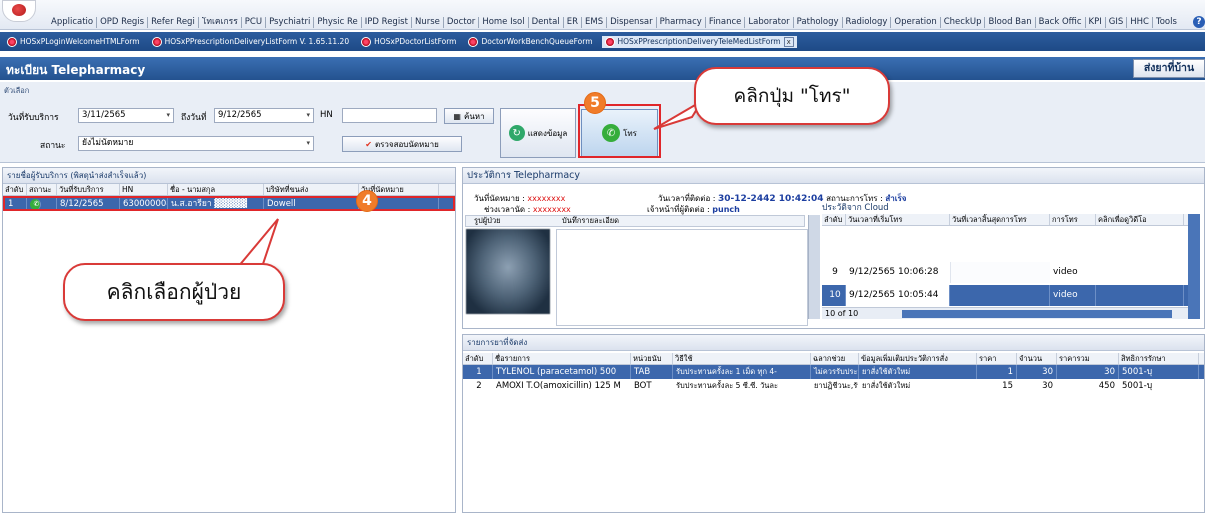 This screenshot has height=513, width=1205. What do you see at coordinates (835, 272) in the screenshot?
I see `row-number: 9` at bounding box center [835, 272].